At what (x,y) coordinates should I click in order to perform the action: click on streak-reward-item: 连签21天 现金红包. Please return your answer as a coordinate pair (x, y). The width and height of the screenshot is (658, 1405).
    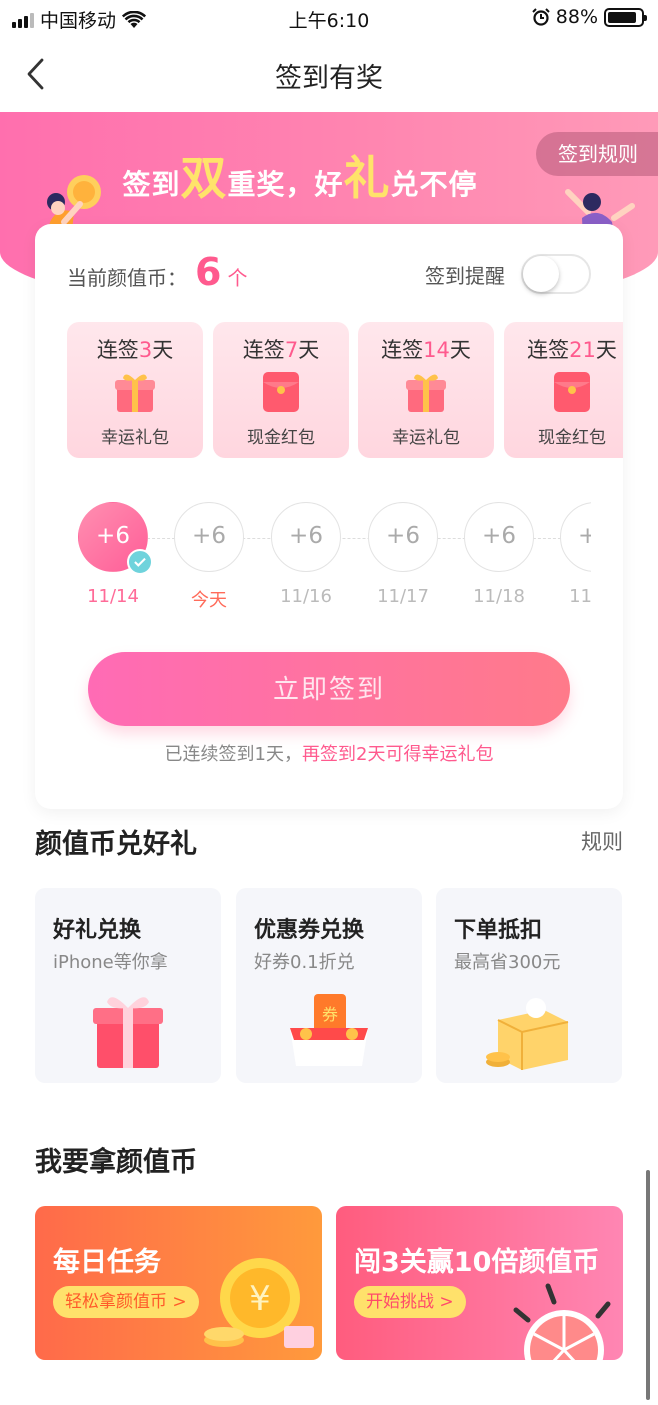
    Looking at the image, I should click on (563, 390).